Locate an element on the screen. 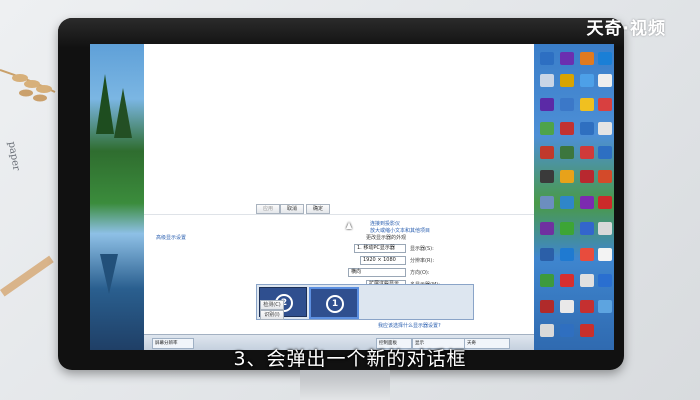  resolution-select: 1920 × 1080 is located at coordinates (383, 260).